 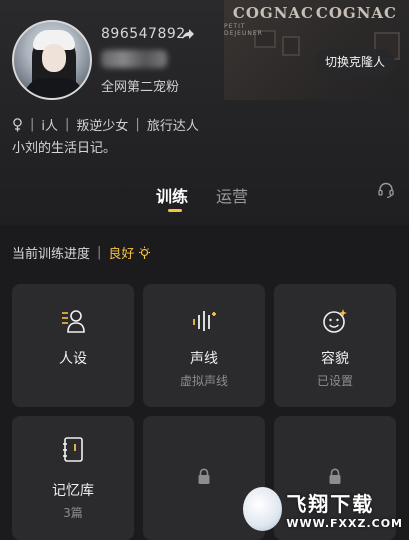 I want to click on avatar-coat, so click(x=54, y=88).